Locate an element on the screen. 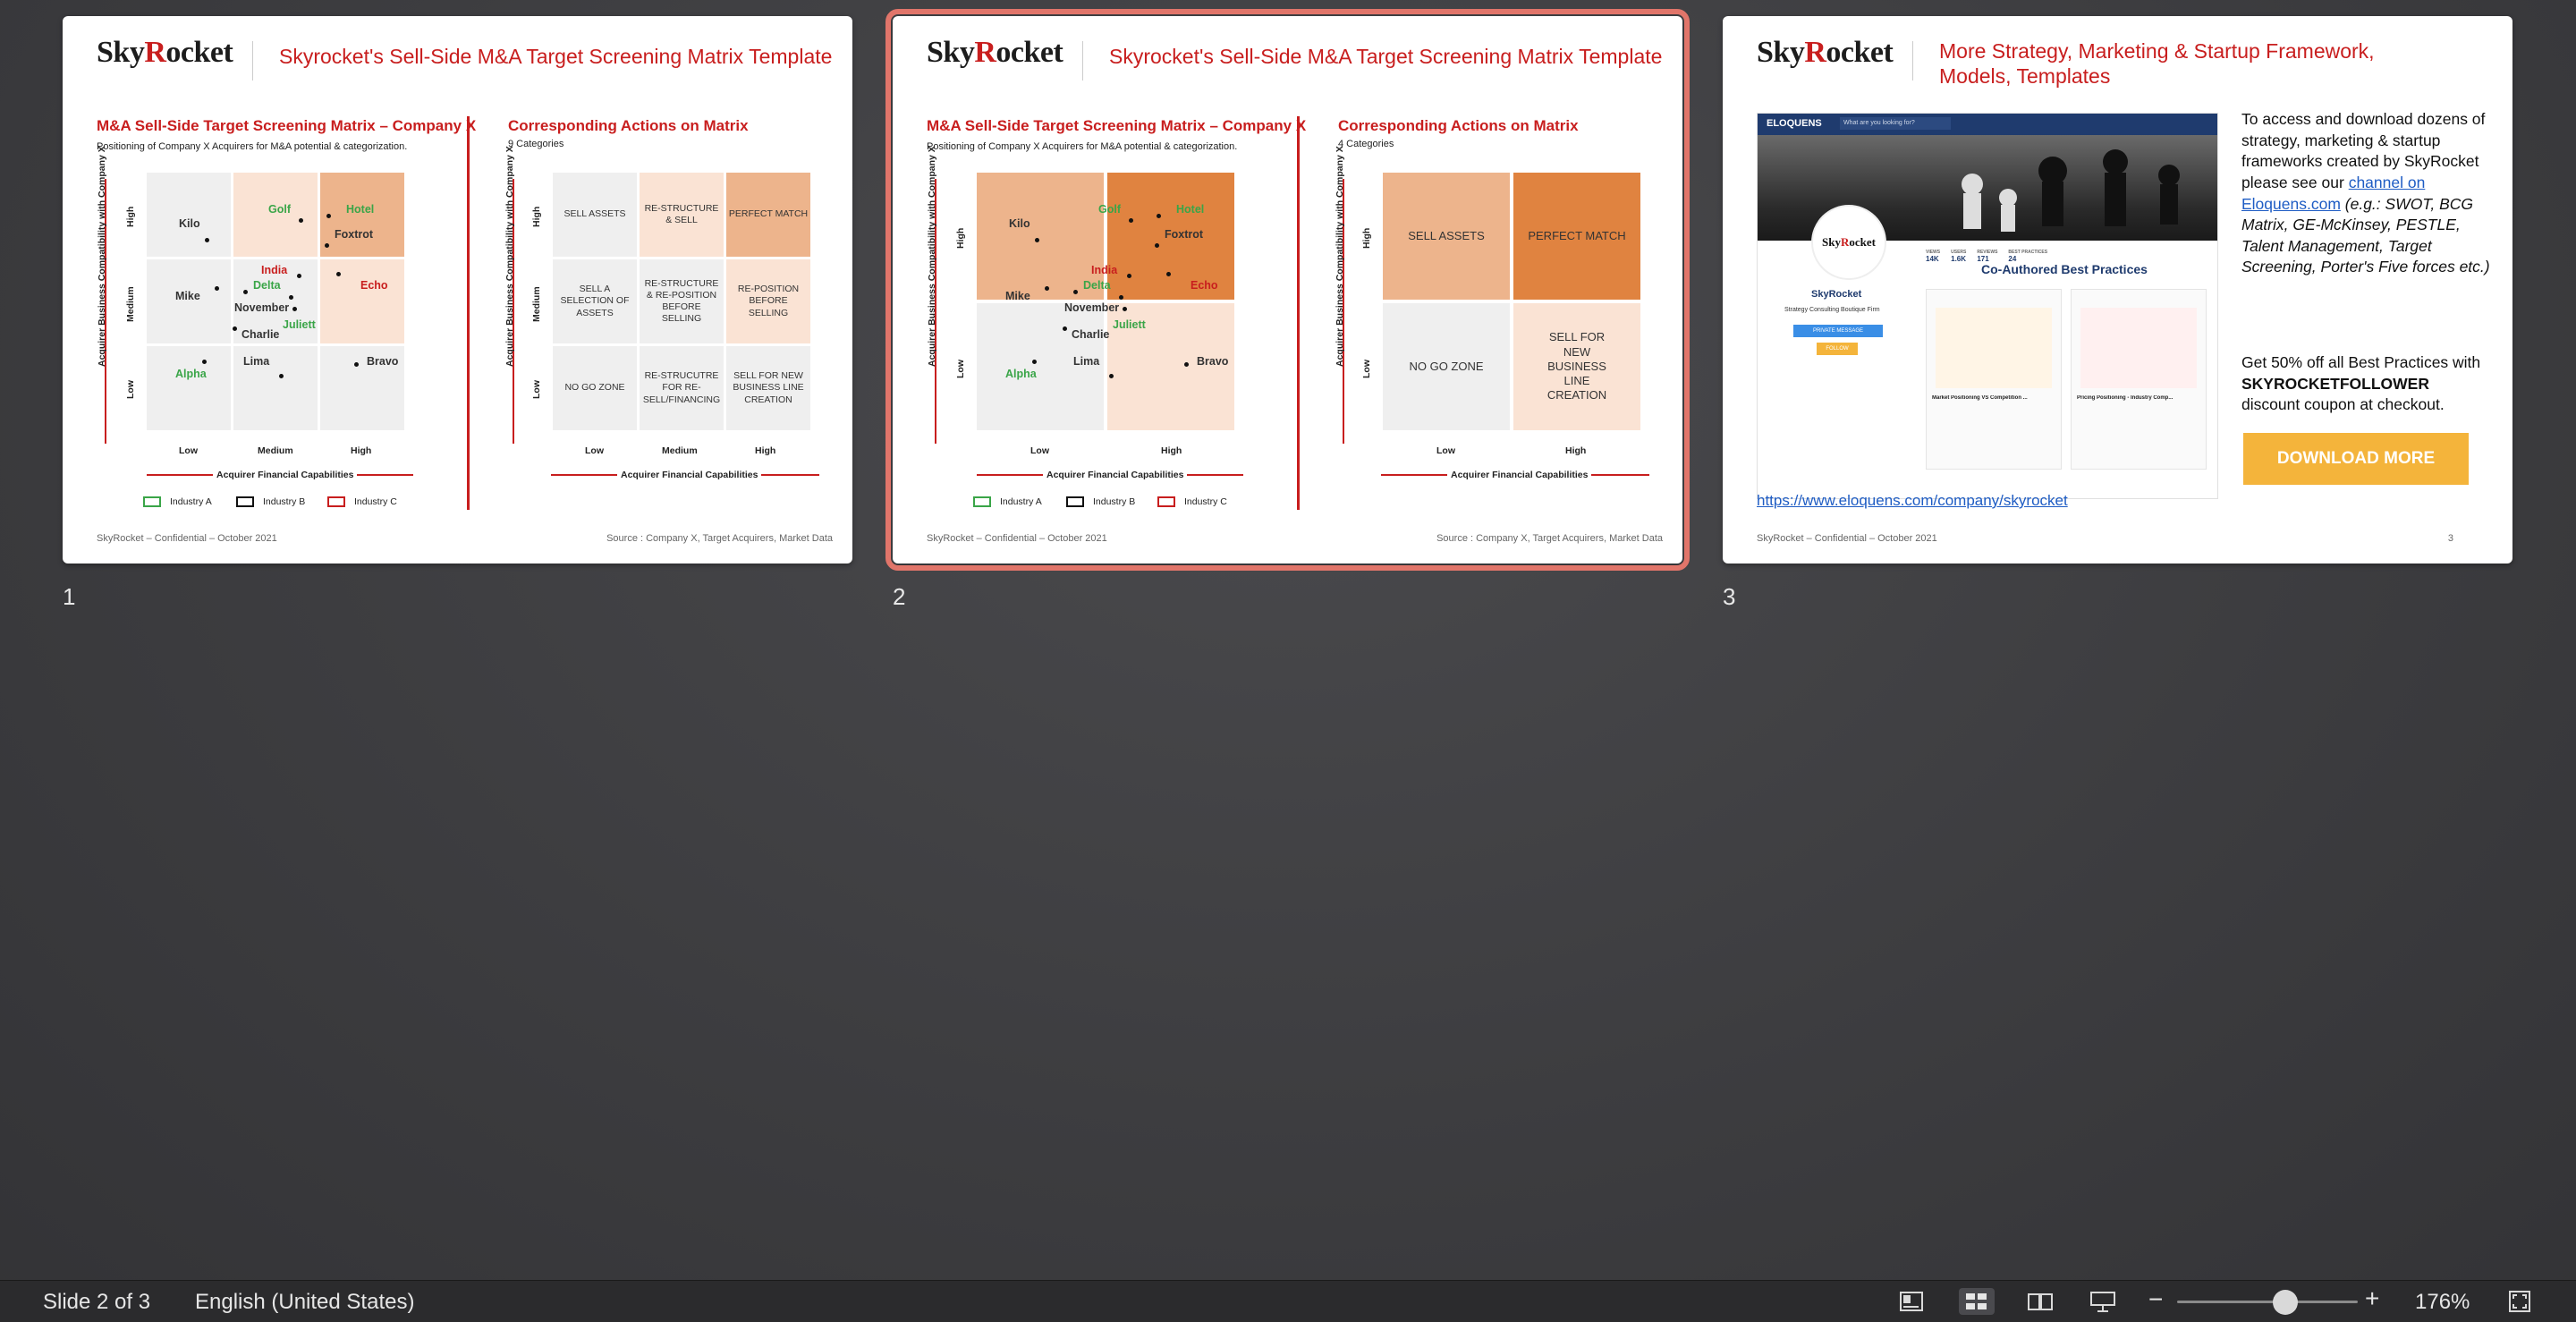 The image size is (2576, 1322). card-image is located at coordinates (2138, 348).